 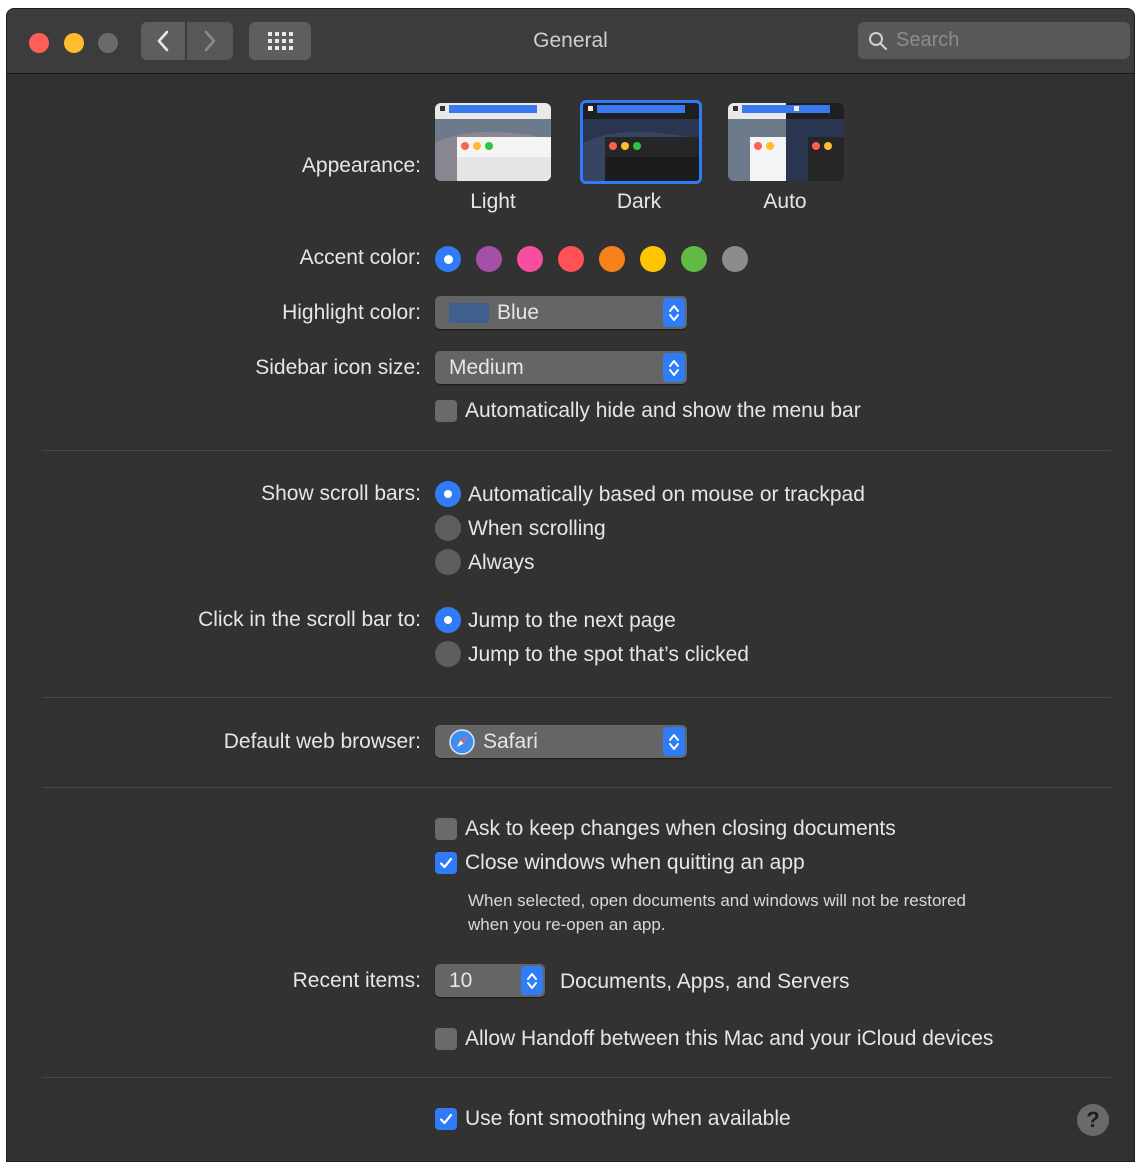 What do you see at coordinates (446, 1039) in the screenshot?
I see `handoff-checkbox` at bounding box center [446, 1039].